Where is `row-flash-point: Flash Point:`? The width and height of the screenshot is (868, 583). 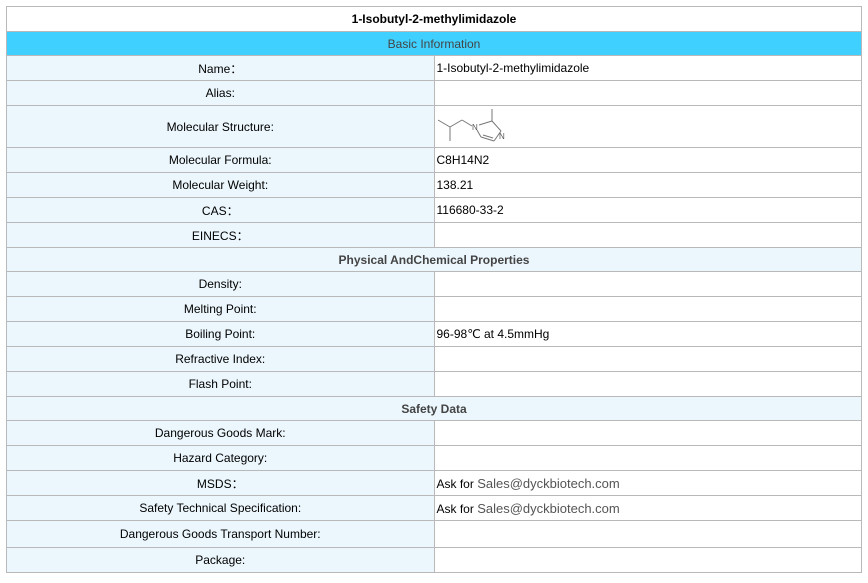 row-flash-point: Flash Point: is located at coordinates (434, 384).